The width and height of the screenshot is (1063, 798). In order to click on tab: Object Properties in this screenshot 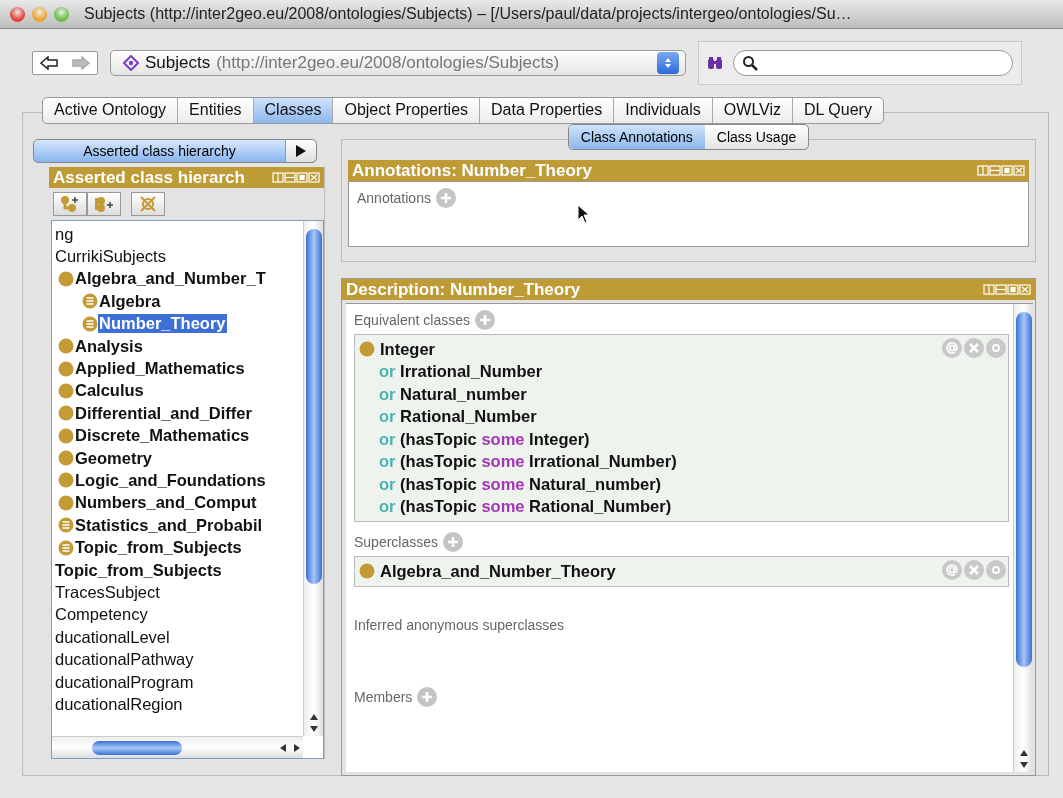, I will do `click(407, 110)`.